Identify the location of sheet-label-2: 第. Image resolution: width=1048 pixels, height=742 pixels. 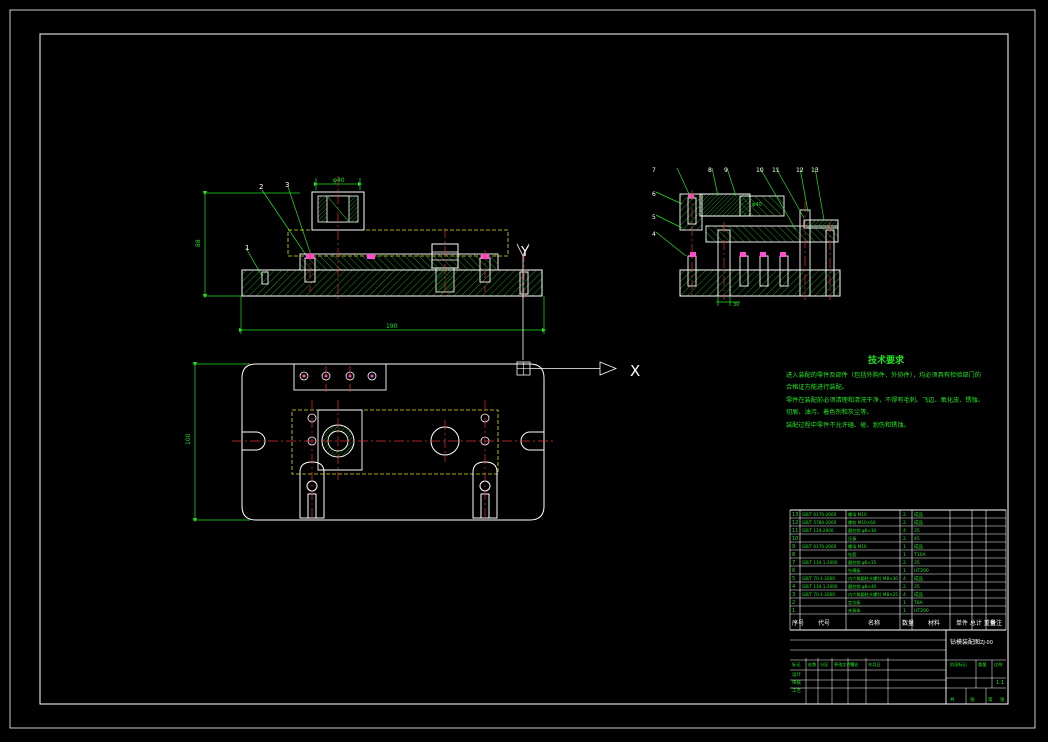
(990, 699).